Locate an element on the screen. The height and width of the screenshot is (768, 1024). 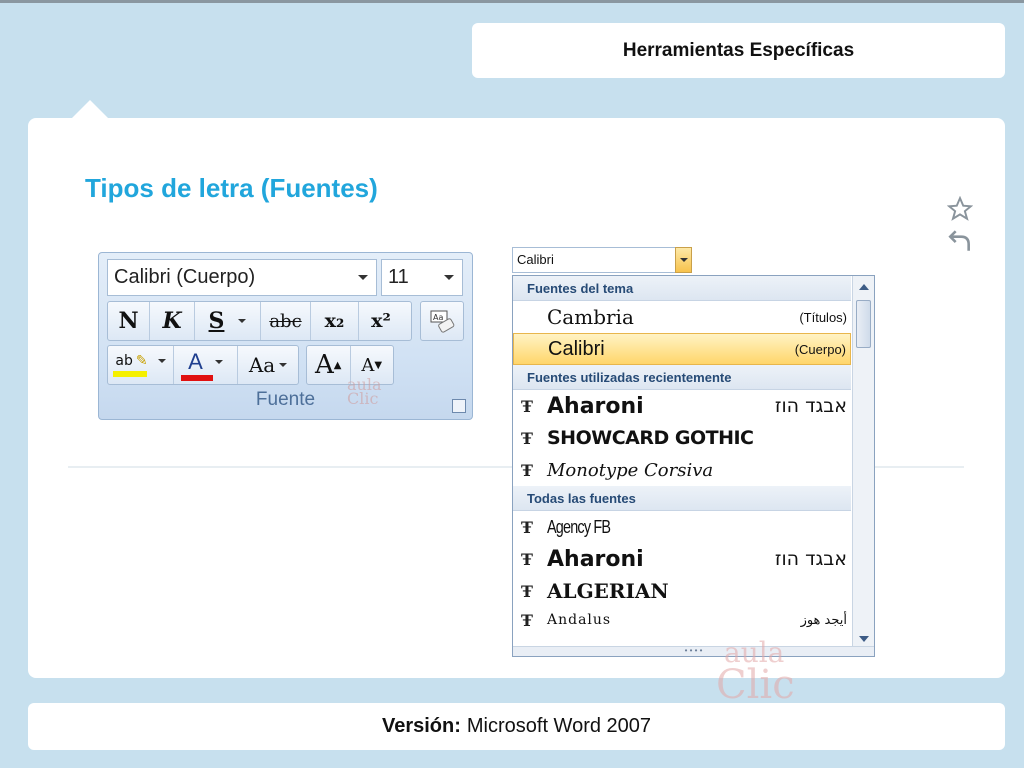
bold-button: N is located at coordinates (129, 321).